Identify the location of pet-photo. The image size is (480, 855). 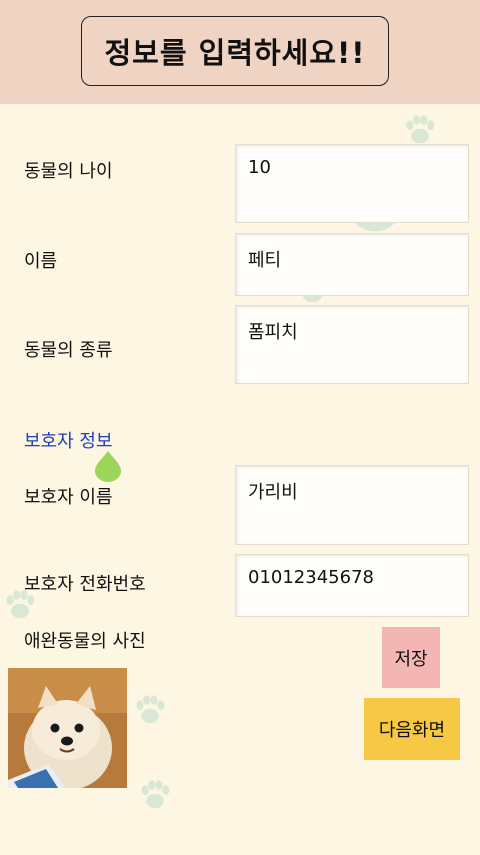
(67, 728).